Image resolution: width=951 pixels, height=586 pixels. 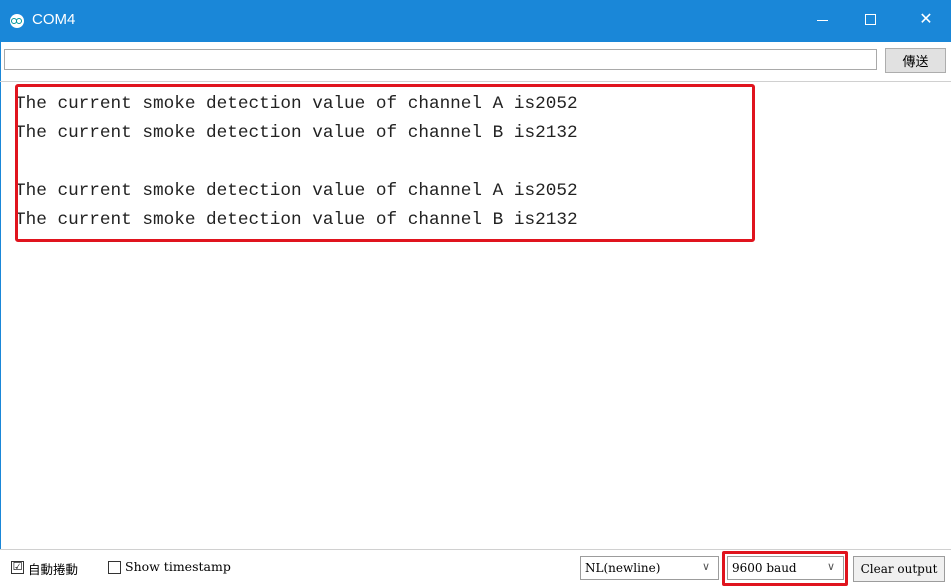 I want to click on window-title: COM4, so click(x=54, y=19).